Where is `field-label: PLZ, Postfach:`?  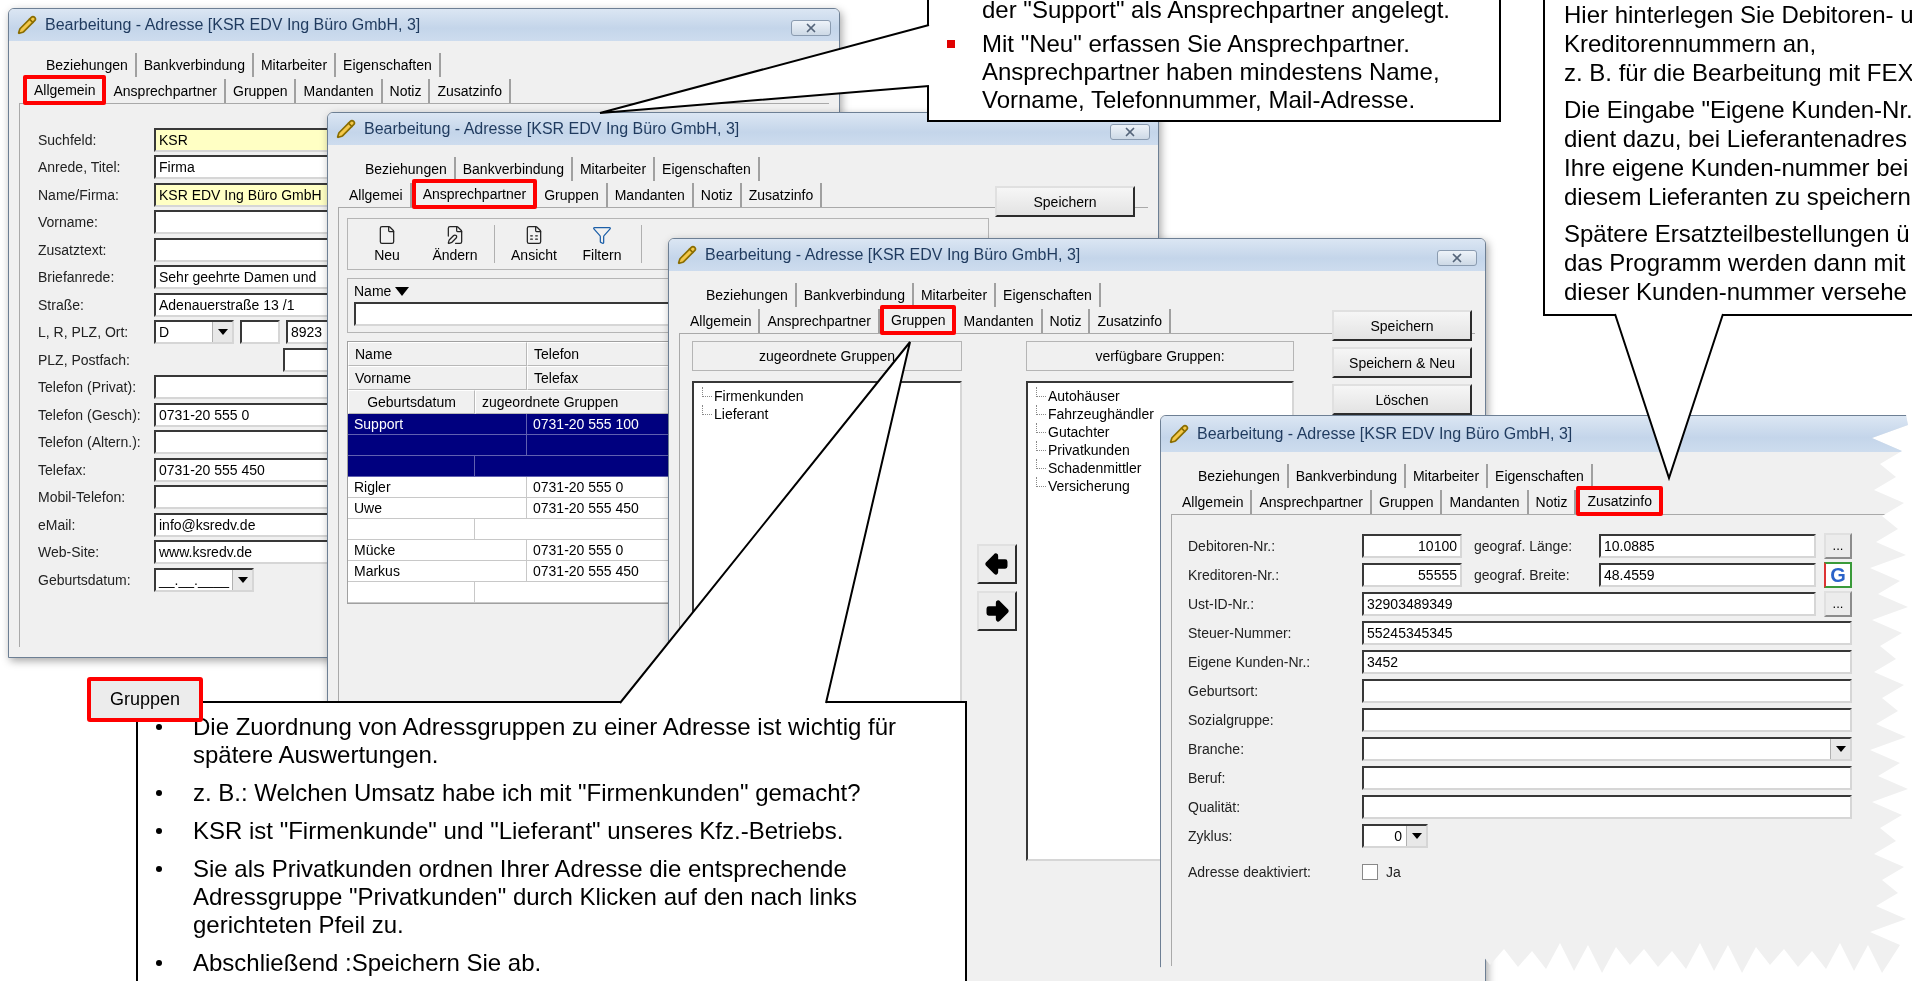 field-label: PLZ, Postfach: is located at coordinates (84, 359).